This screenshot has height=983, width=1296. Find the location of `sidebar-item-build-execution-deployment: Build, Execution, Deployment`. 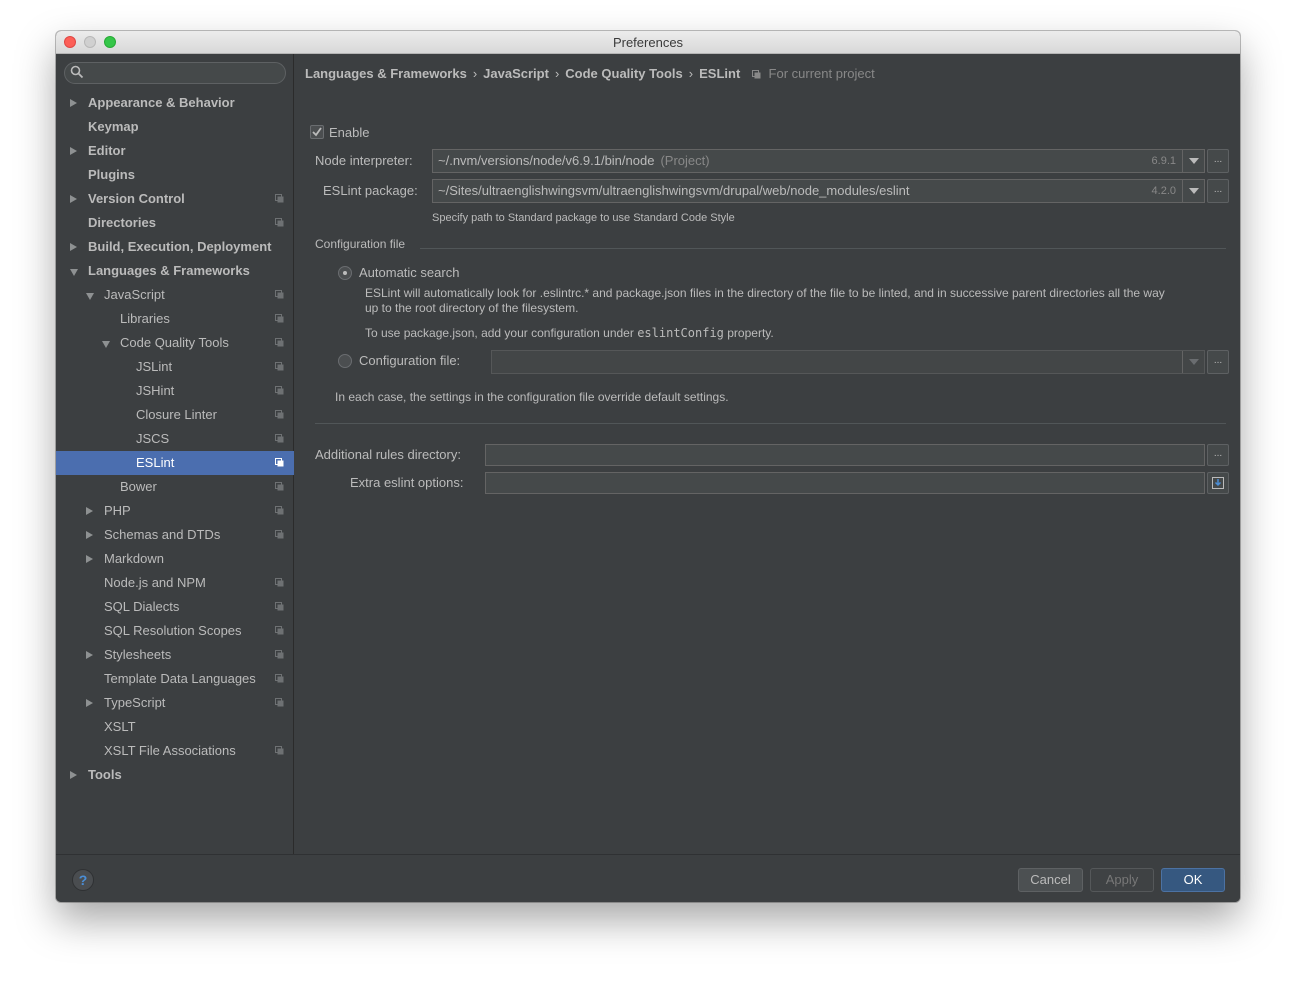

sidebar-item-build-execution-deployment: Build, Execution, Deployment is located at coordinates (175, 247).